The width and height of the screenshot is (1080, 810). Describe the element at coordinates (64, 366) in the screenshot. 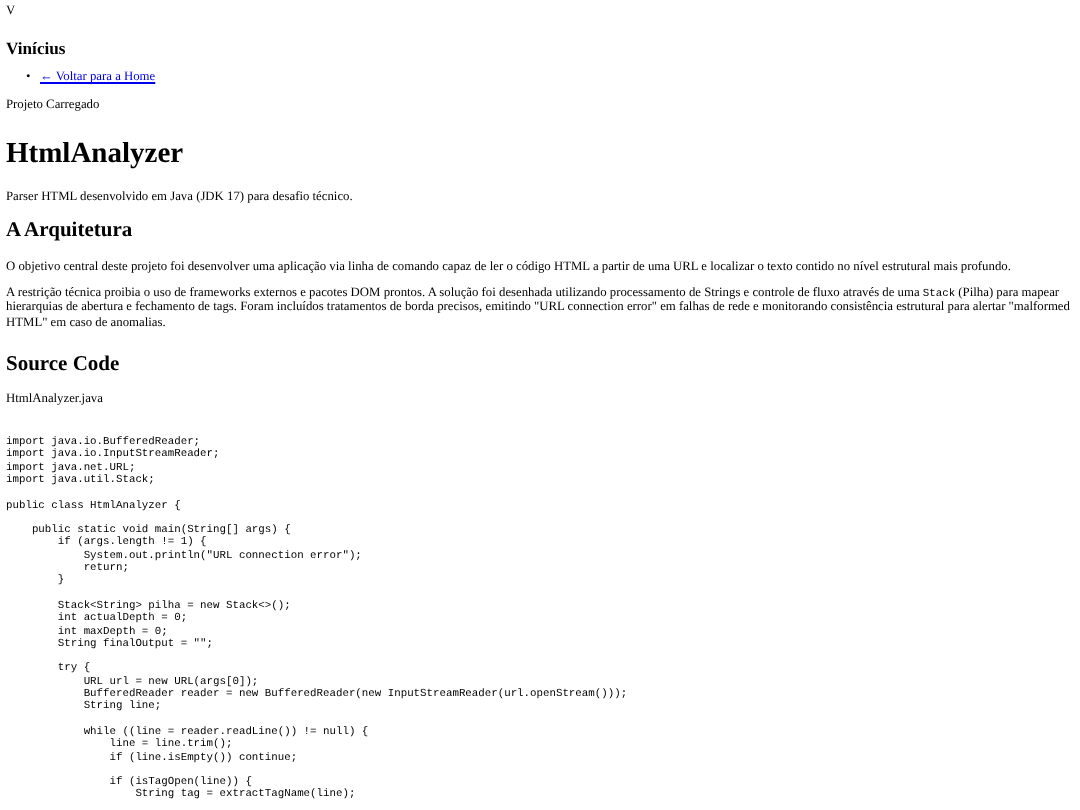

I see `section-heading: Source Code` at that location.